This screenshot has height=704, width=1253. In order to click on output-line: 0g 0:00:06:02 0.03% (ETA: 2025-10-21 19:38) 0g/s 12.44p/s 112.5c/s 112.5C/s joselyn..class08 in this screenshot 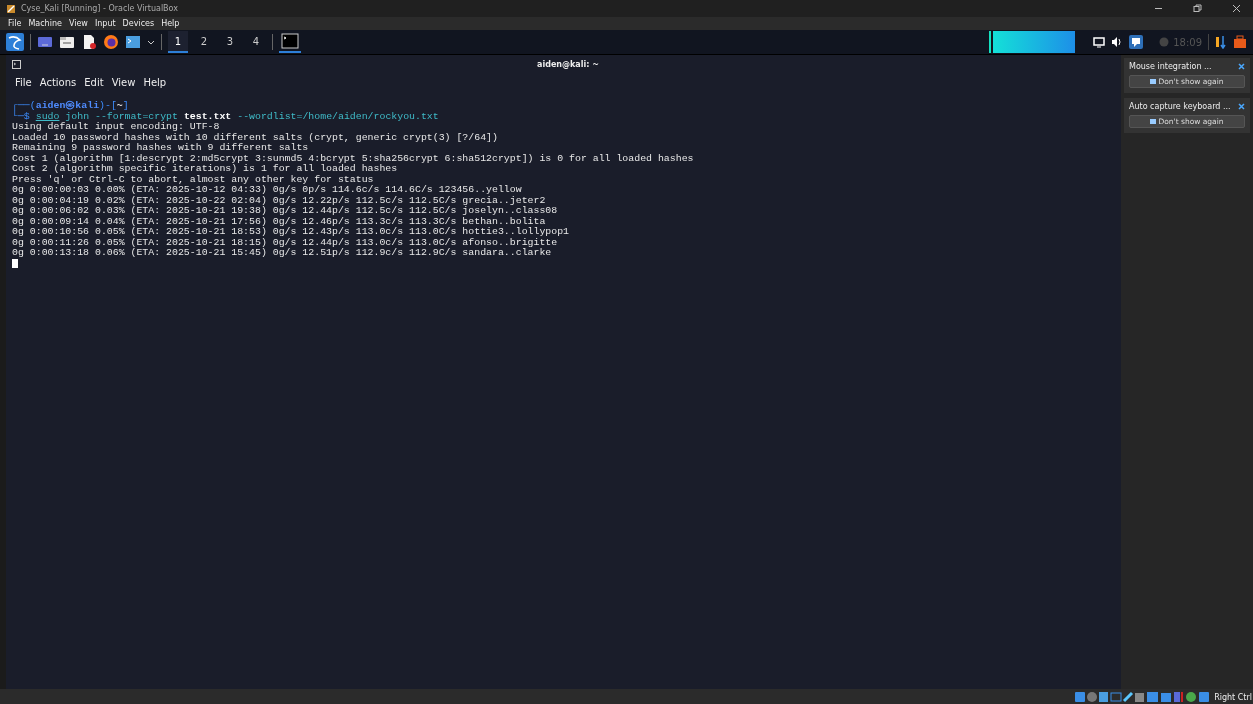, I will do `click(285, 211)`.